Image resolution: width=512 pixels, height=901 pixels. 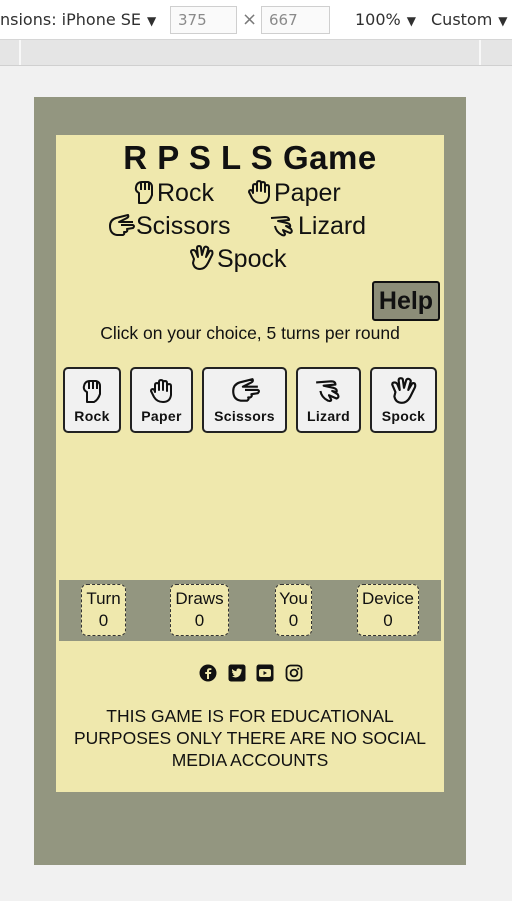 What do you see at coordinates (203, 20) in the screenshot?
I see `width-input: 375` at bounding box center [203, 20].